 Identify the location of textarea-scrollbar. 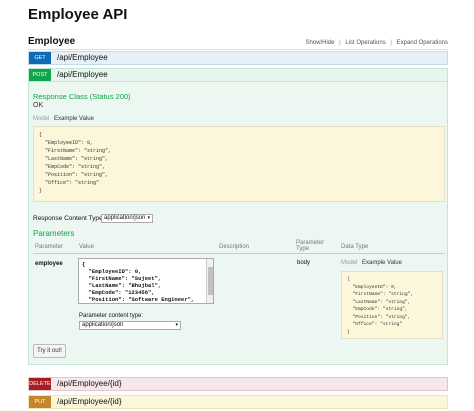
(209, 281).